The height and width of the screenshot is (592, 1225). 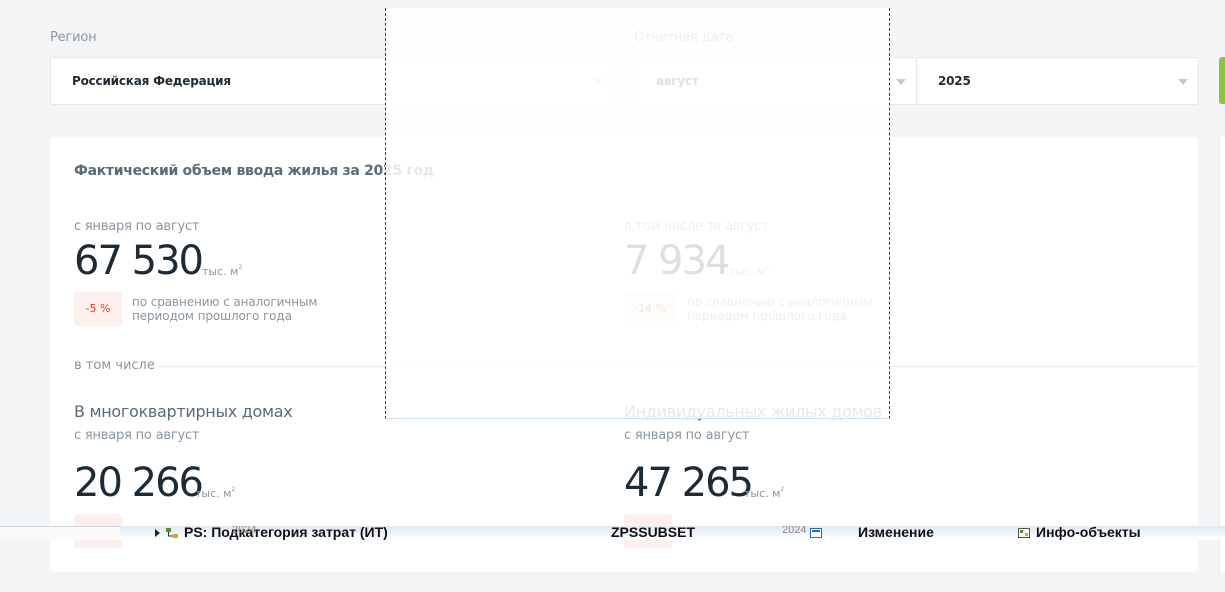 I want to click on sap-item-subset-year: 2024, so click(x=794, y=531).